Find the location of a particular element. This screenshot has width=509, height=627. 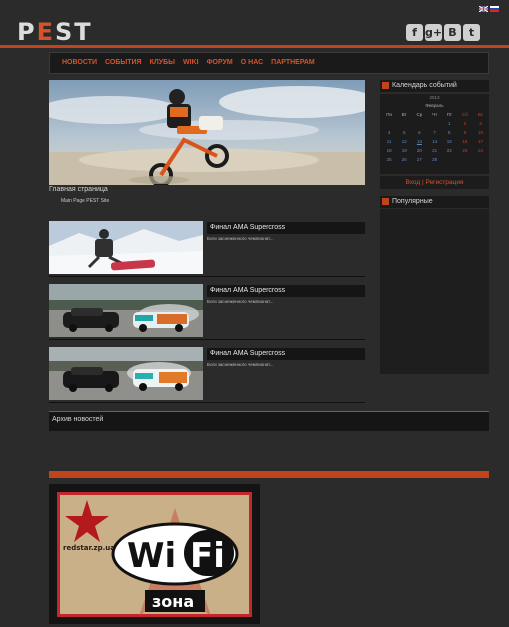

wifi-word-left: Wi is located at coordinates (151, 556).